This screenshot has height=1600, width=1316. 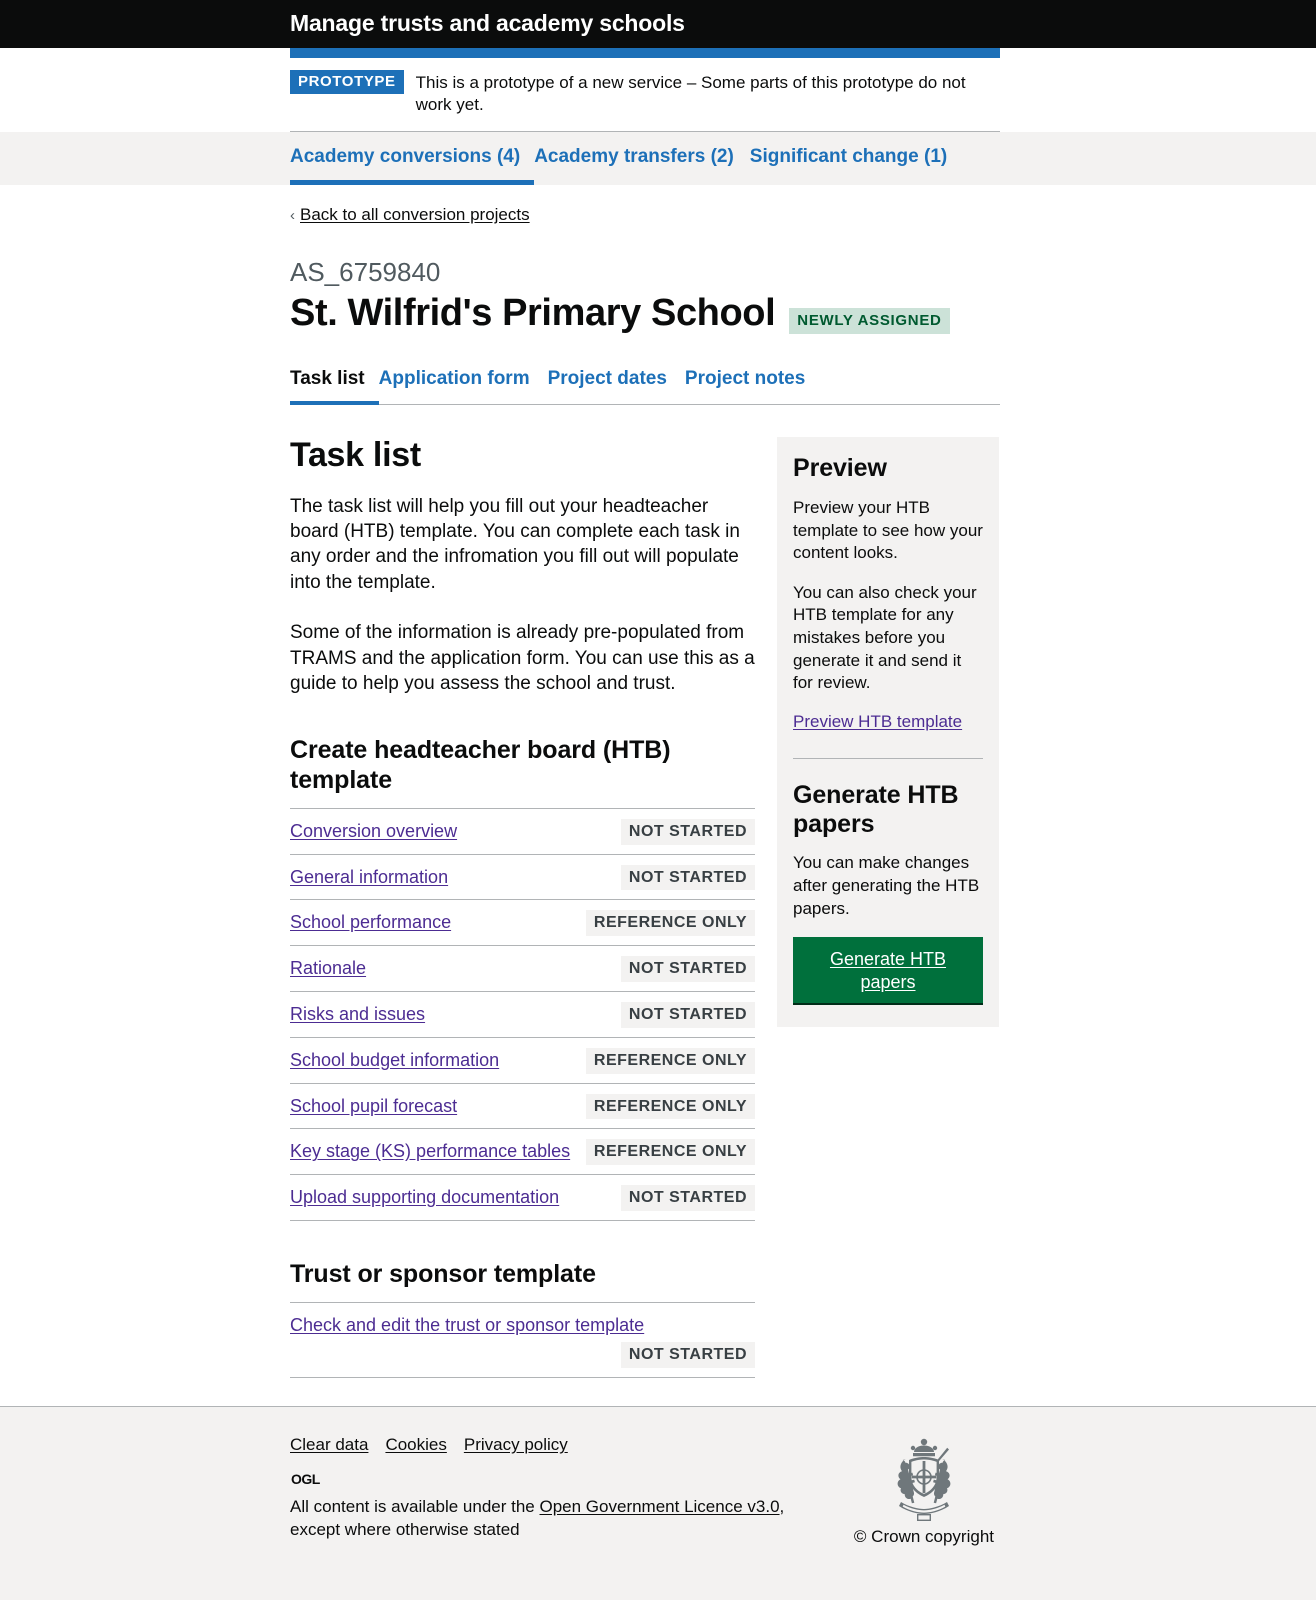 I want to click on table-row: School performance REFERENCE ONLY, so click(x=522, y=923).